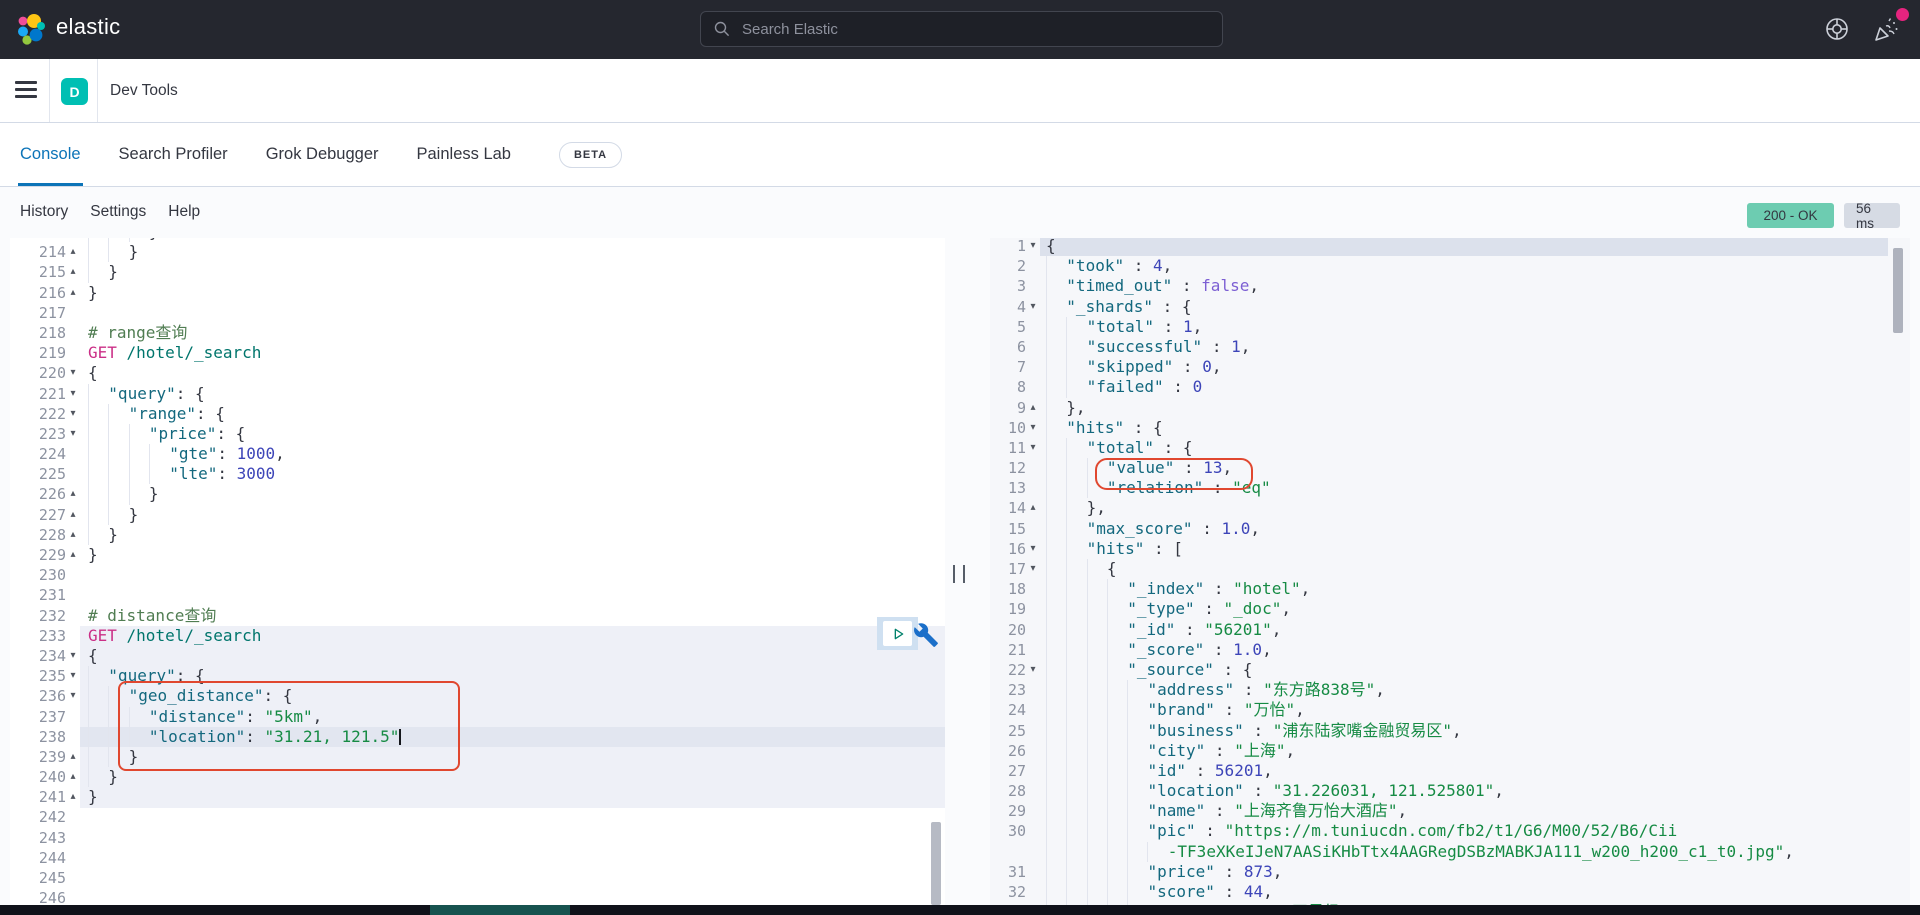  I want to click on code-line: 7 "skipped" : 0,, so click(1450, 367).